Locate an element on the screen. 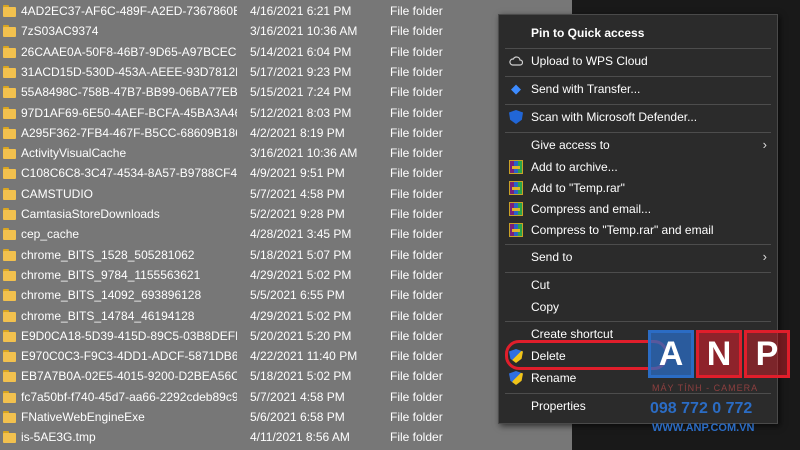  menu-item-copy: Copy is located at coordinates (638, 307).